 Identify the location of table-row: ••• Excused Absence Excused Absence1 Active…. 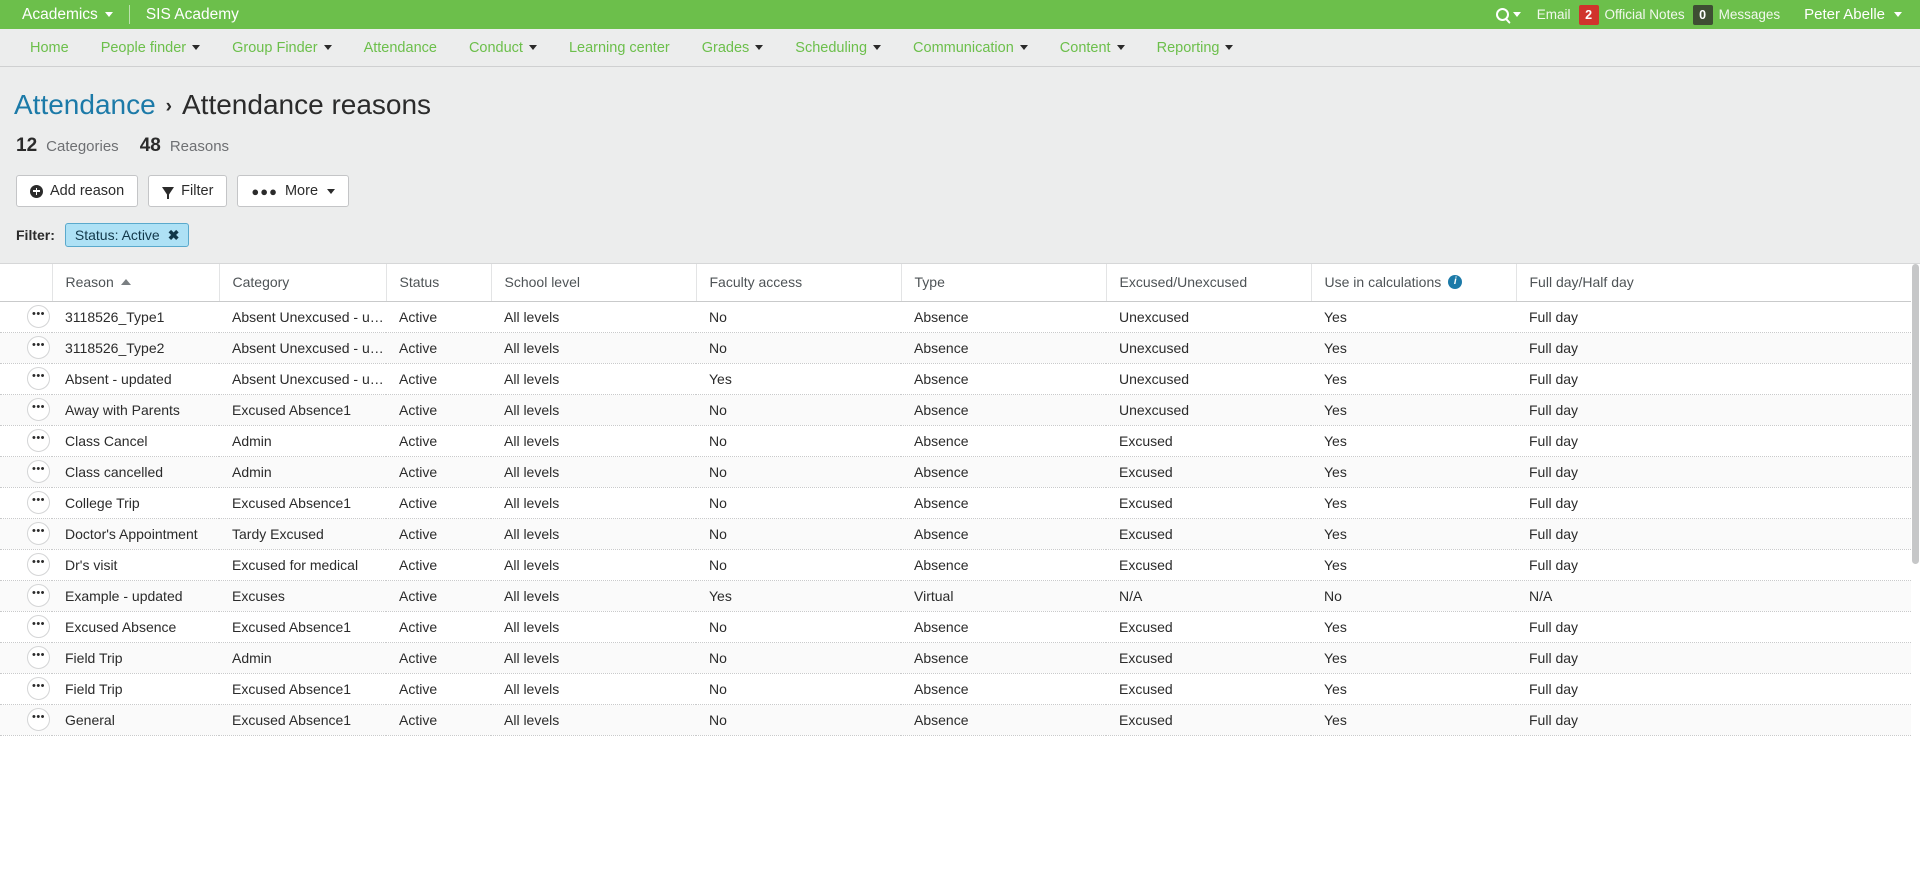
(955, 627).